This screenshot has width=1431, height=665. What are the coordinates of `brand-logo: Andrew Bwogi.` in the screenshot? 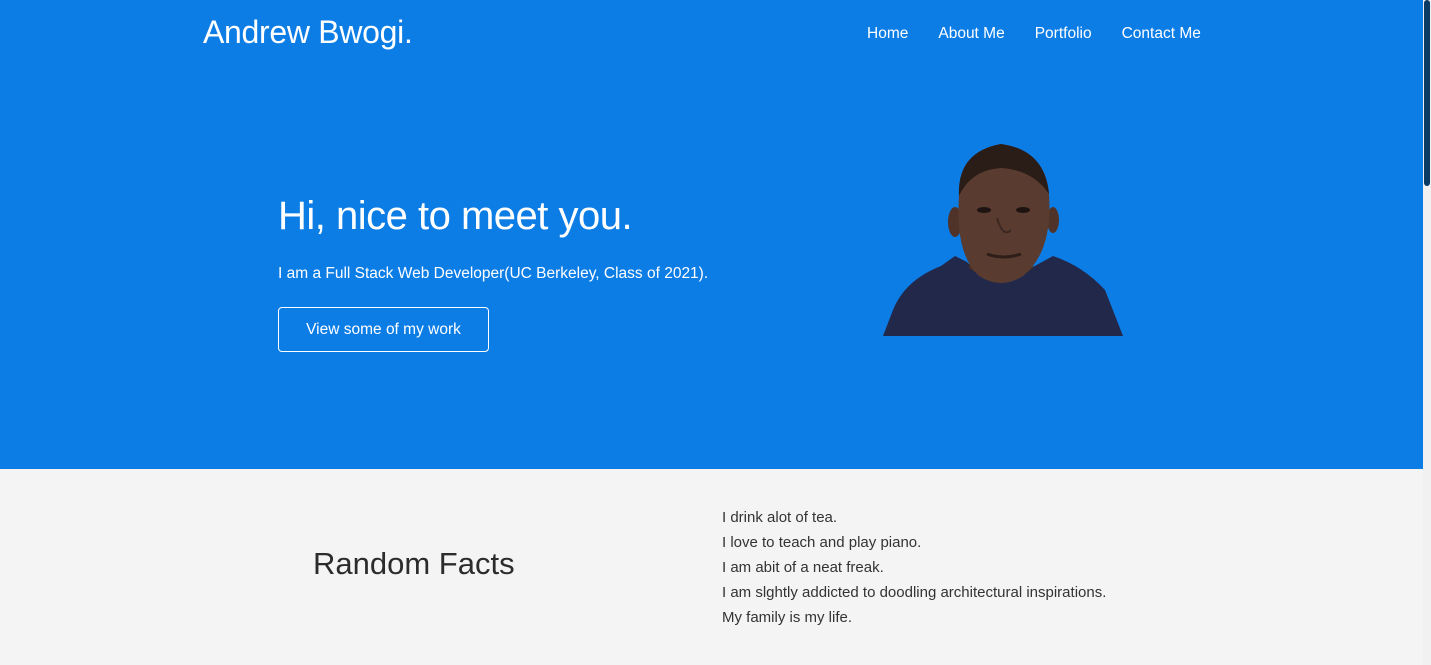 It's located at (308, 32).